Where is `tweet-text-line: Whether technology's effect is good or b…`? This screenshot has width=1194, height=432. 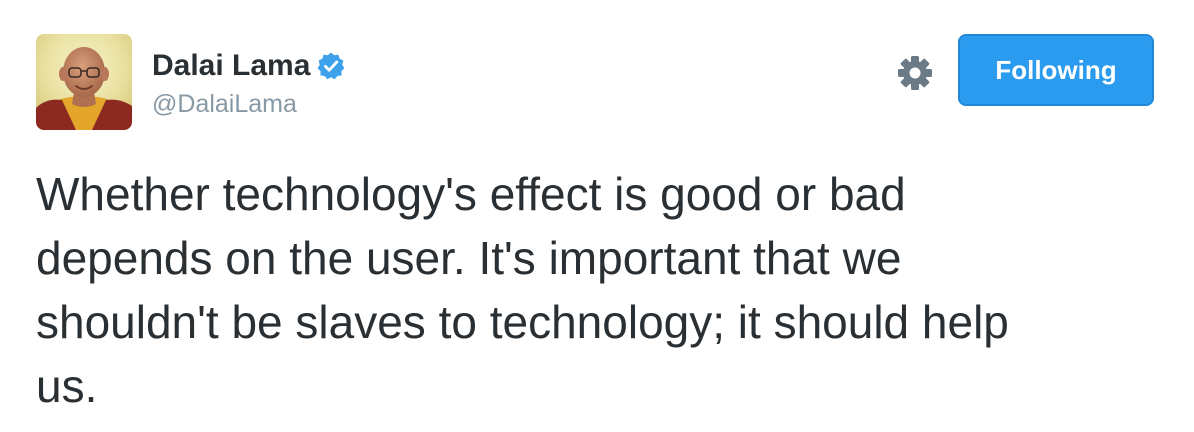
tweet-text-line: Whether technology's effect is good or b… is located at coordinates (471, 194).